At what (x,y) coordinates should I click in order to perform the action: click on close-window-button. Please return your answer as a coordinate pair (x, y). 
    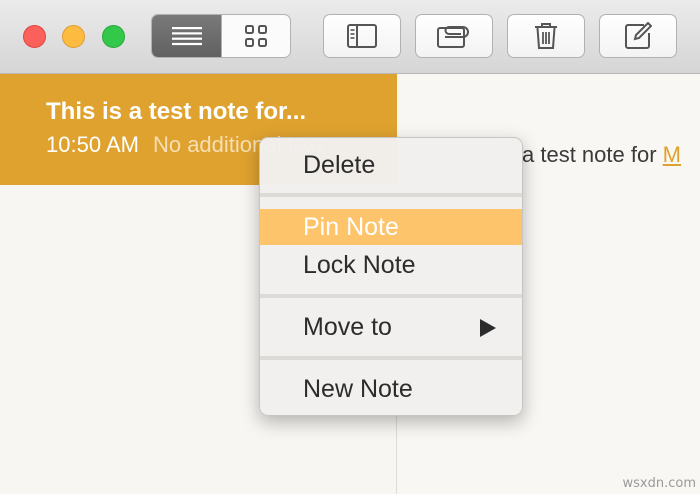
    Looking at the image, I should click on (34, 36).